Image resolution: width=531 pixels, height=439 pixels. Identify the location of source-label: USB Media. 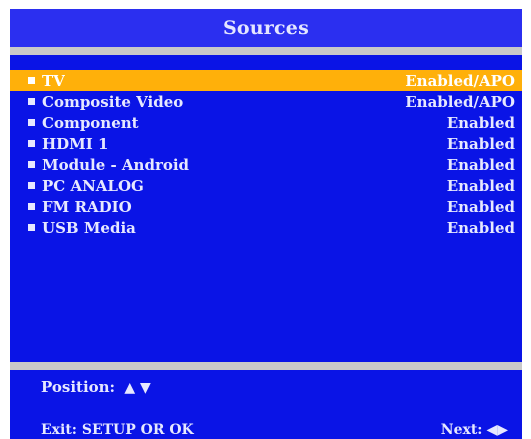
(89, 227).